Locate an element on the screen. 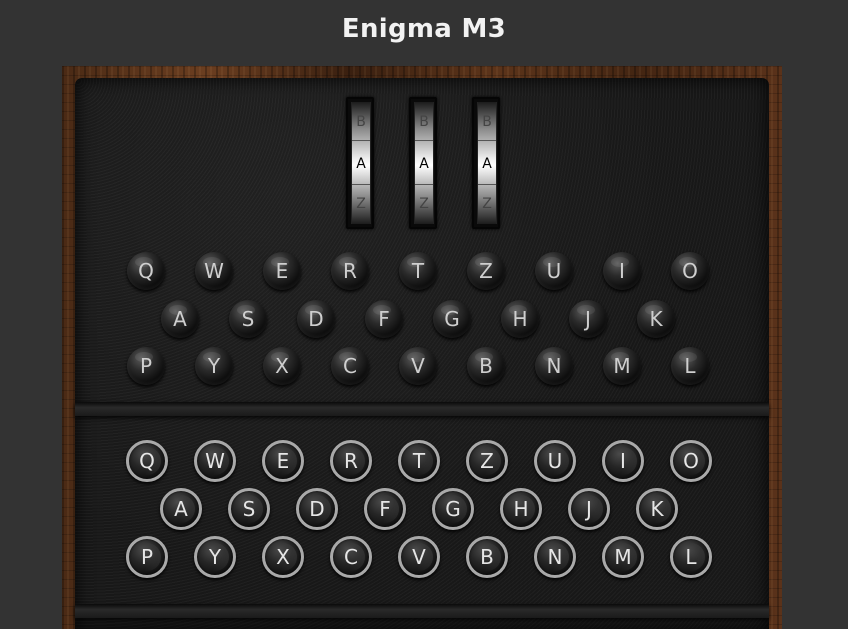 This screenshot has width=848, height=629. lamp-label: P is located at coordinates (146, 366).